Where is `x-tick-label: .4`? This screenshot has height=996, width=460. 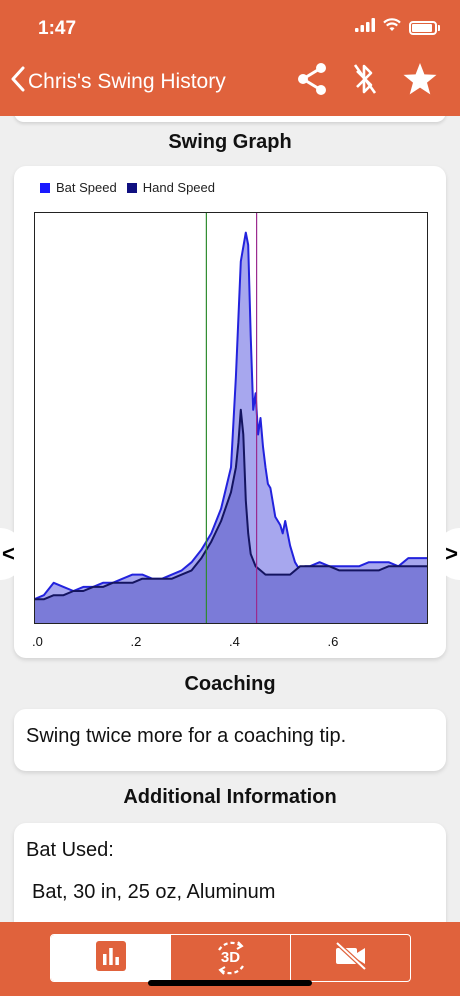
x-tick-label: .4 is located at coordinates (234, 641).